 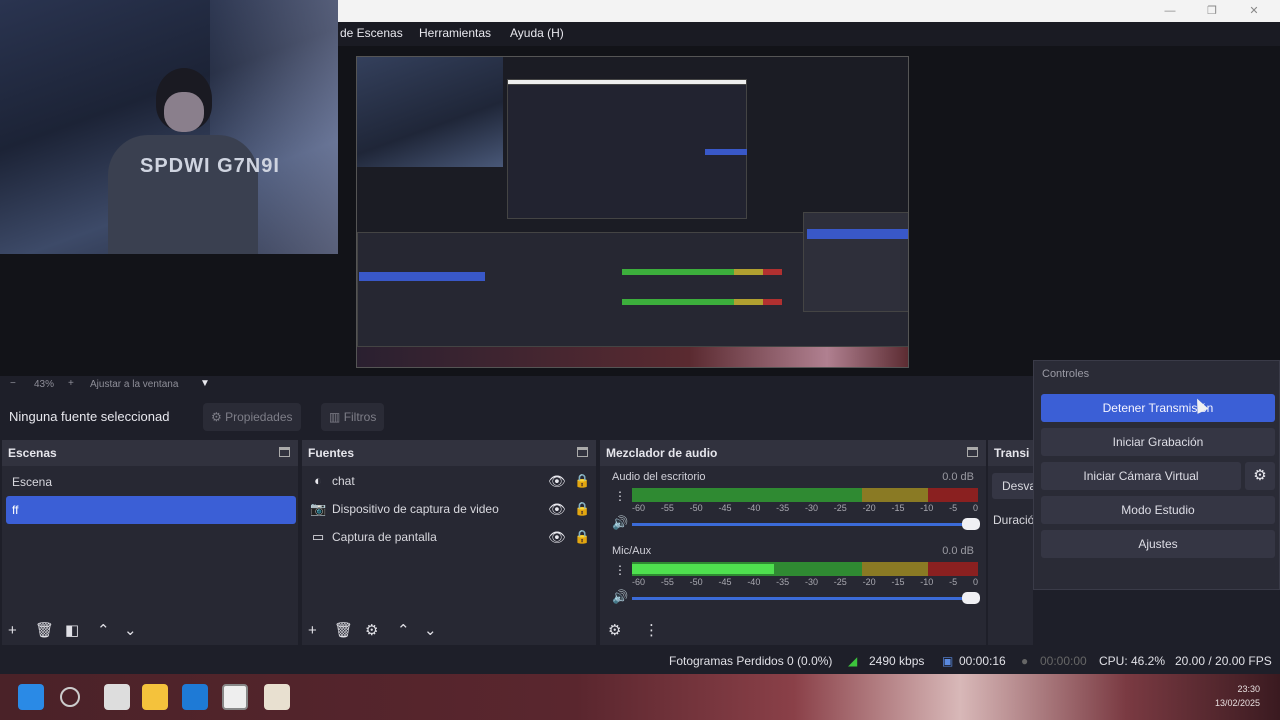 I want to click on settings-button: Ajustes, so click(x=1158, y=544).